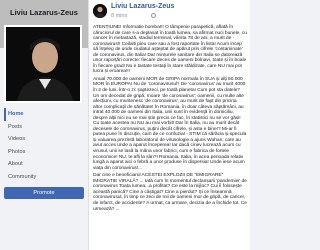 The image size is (320, 250). Describe the element at coordinates (169, 14) in the screenshot. I see `post-header: Liviu Lazarus-Zeus 8 mins` at that location.